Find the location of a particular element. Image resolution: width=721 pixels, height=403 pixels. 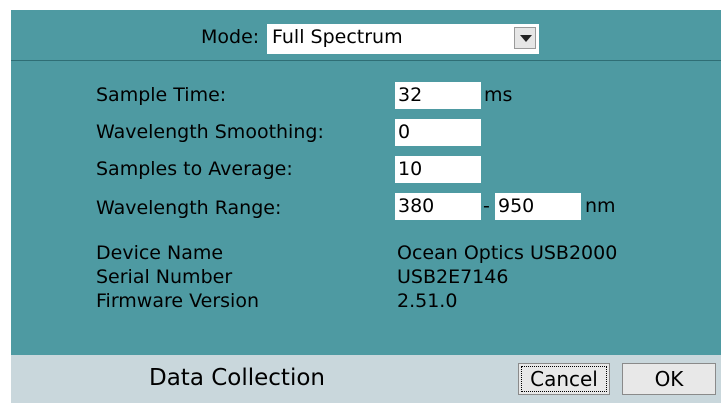

smoothing-input: 0 is located at coordinates (438, 132).